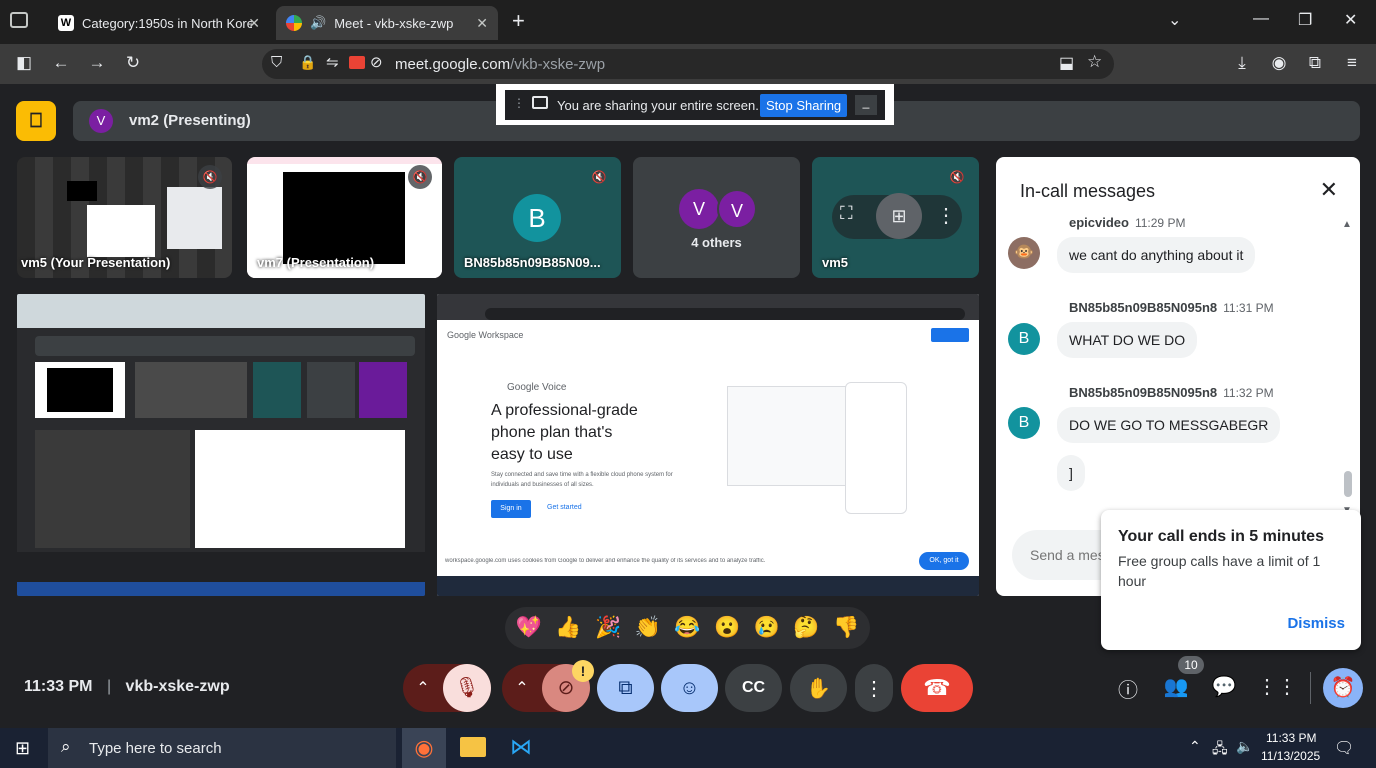 Image resolution: width=1376 pixels, height=768 pixels. Describe the element at coordinates (688, 64) in the screenshot. I see `address-bar: ⛉ 🔒 ⇋ ⊘ meet.google.com/vkb-xske-zwp ⬓ ☆` at that location.